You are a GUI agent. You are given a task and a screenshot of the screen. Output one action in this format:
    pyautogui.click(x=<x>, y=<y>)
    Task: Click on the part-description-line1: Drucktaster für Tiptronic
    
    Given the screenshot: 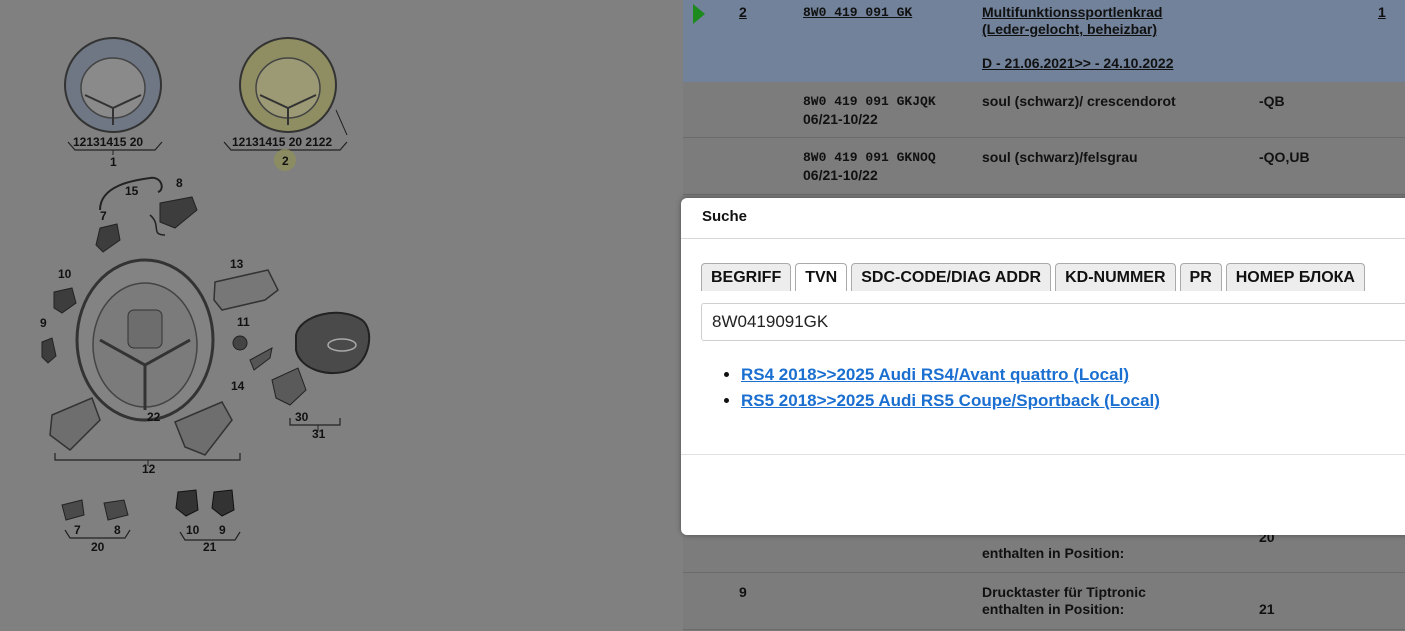 What is the action you would take?
    pyautogui.click(x=1064, y=592)
    